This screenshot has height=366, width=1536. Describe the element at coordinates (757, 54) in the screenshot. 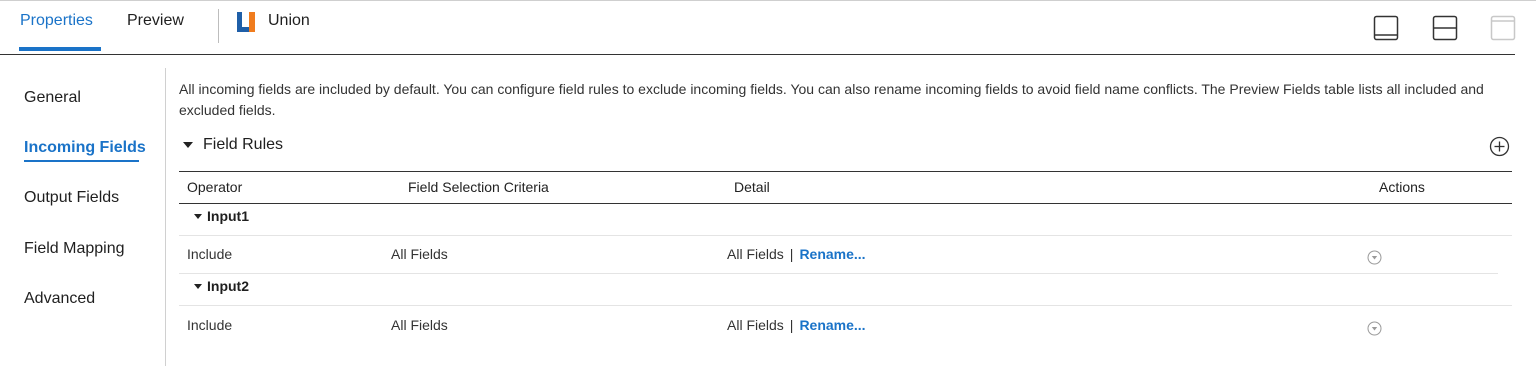

I see `header-bottom-border` at that location.